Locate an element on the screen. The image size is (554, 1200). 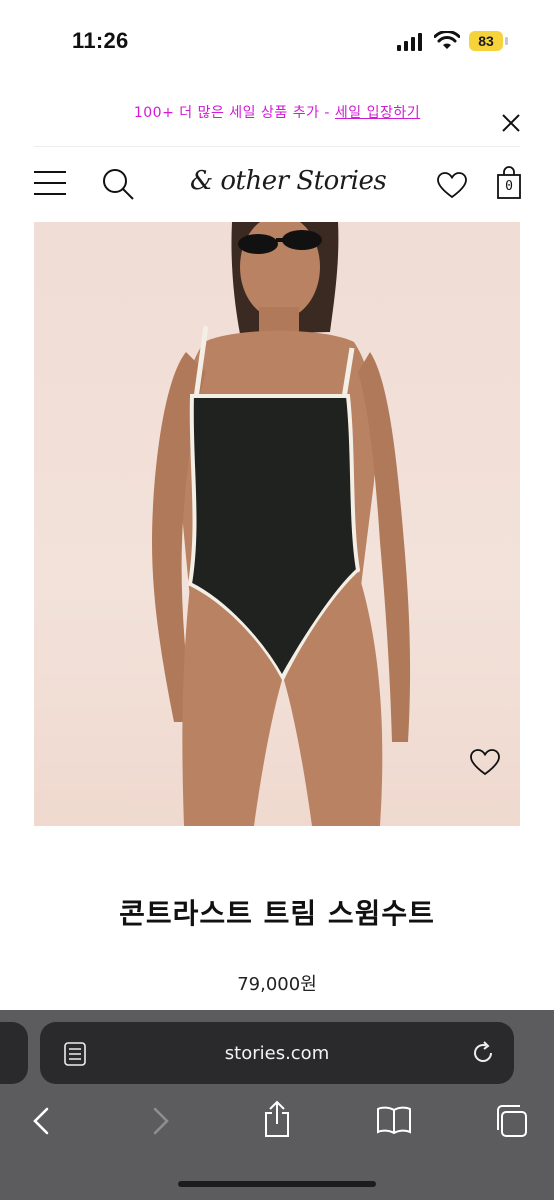
battery-indicator: 83 is located at coordinates (486, 41).